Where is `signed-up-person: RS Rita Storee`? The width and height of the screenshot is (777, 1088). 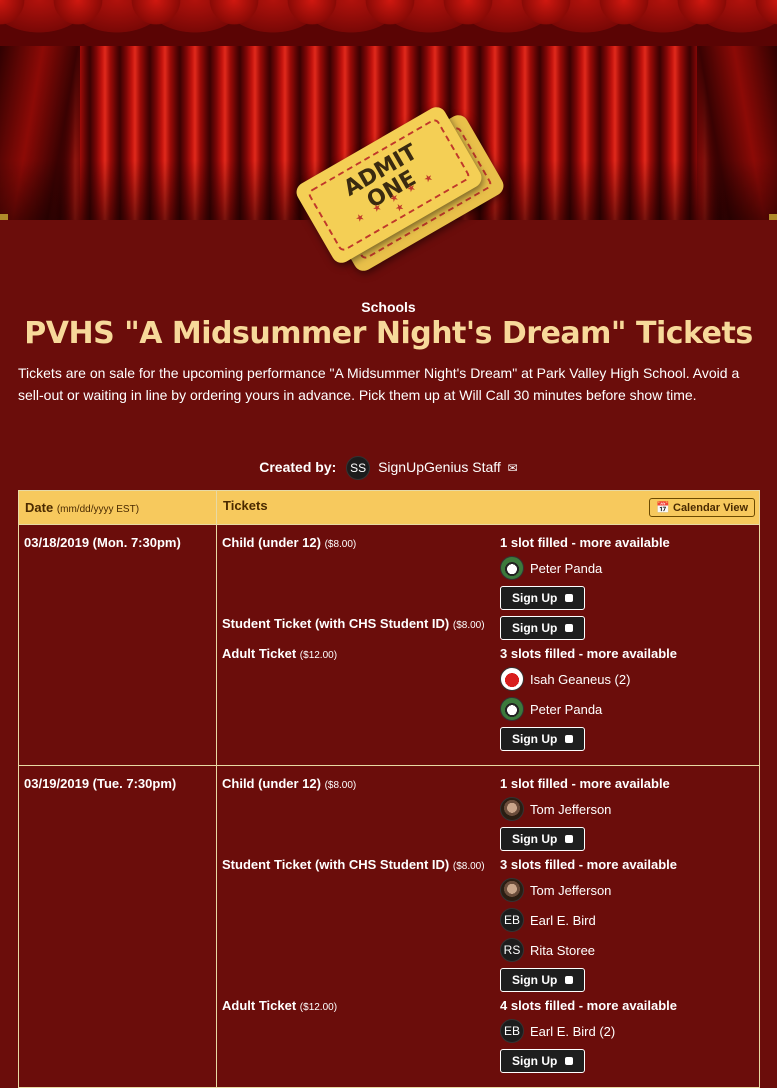 signed-up-person: RS Rita Storee is located at coordinates (627, 950).